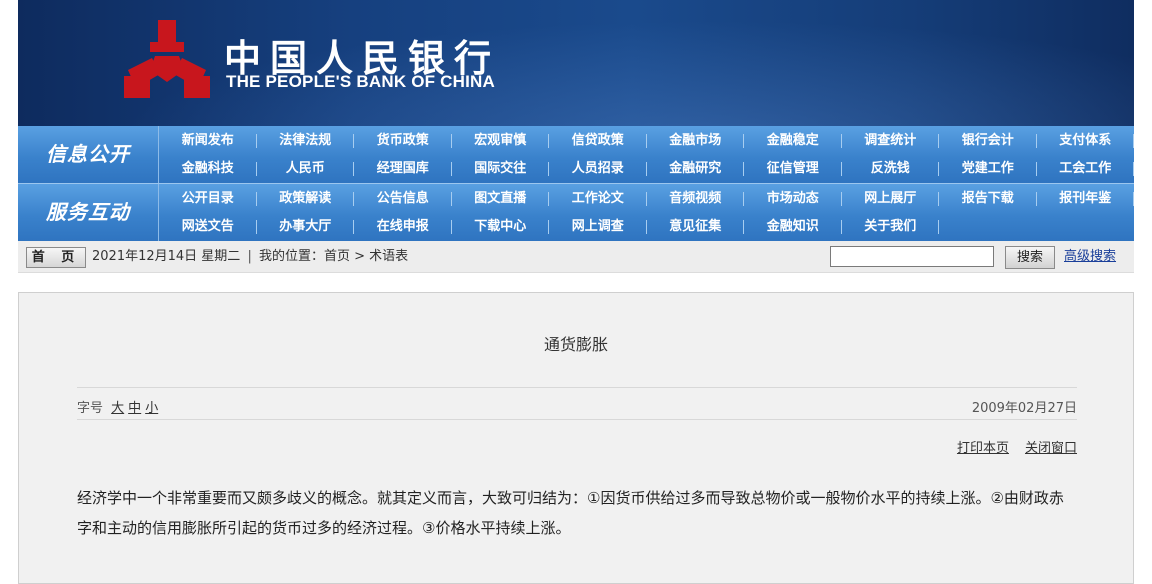  Describe the element at coordinates (575, 344) in the screenshot. I see `article-title: 通货膨胀` at that location.